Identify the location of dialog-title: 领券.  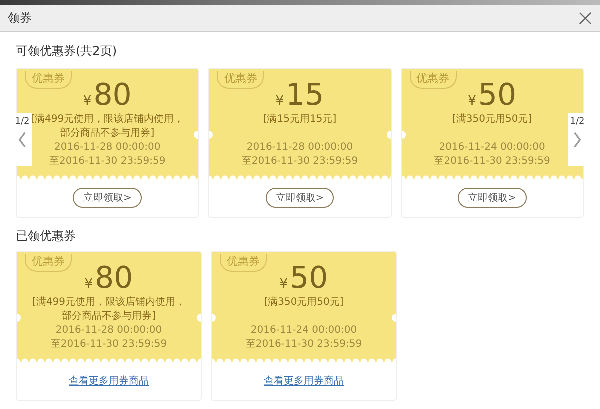
(20, 18).